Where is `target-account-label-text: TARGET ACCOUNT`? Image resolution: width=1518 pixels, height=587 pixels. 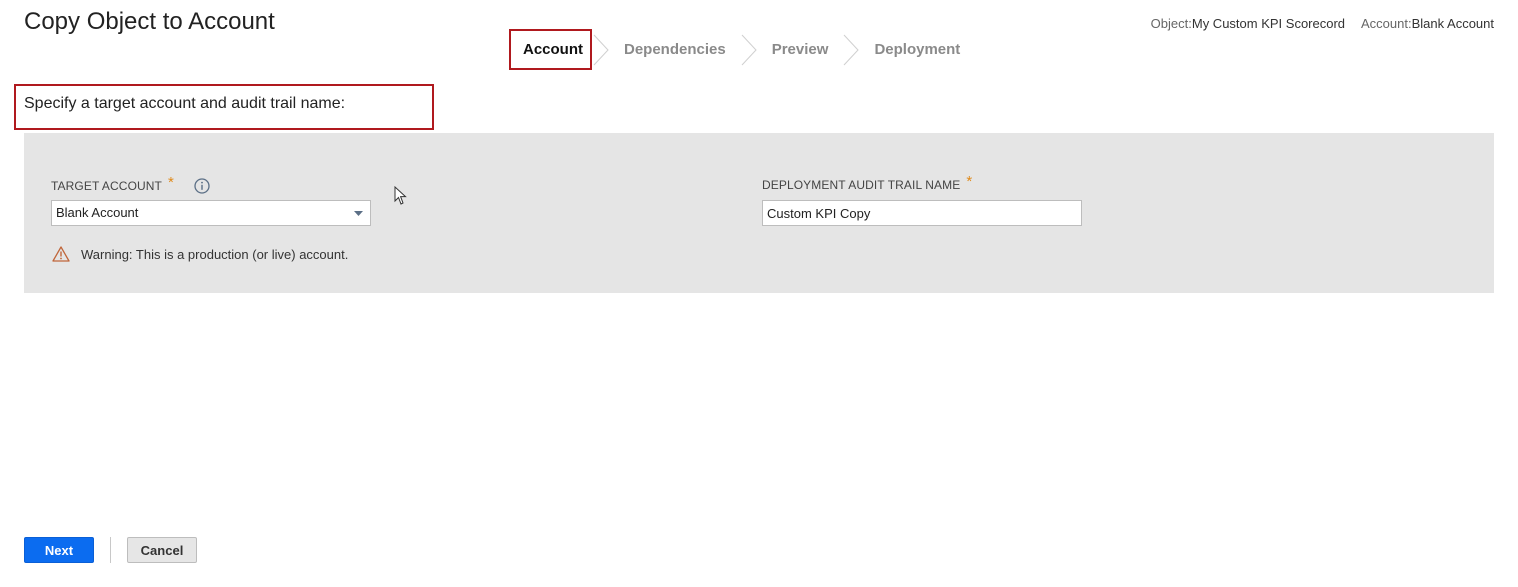
target-account-label-text: TARGET ACCOUNT is located at coordinates (106, 186).